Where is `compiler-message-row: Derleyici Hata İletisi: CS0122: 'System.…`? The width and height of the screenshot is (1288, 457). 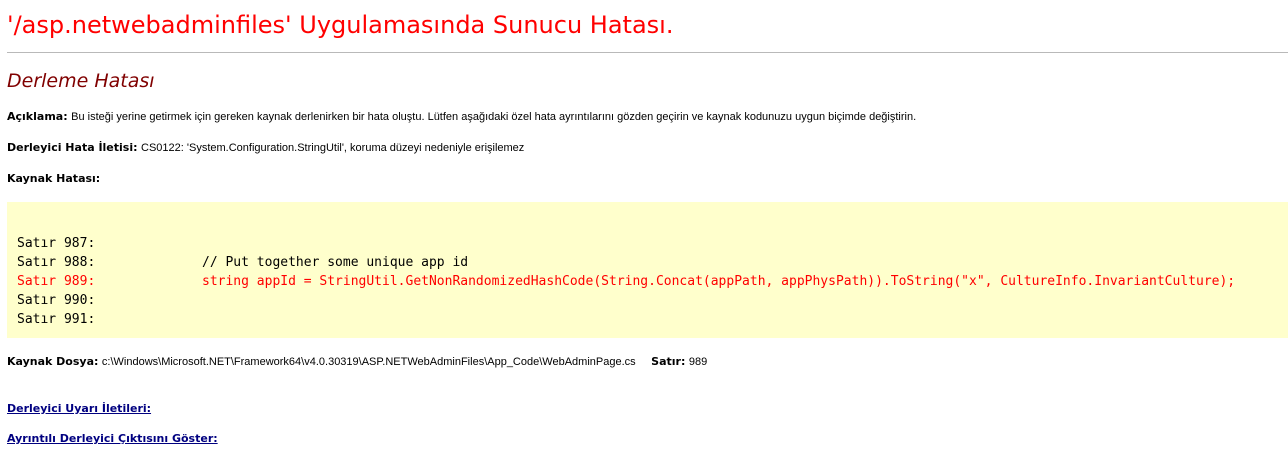
compiler-message-row: Derleyici Hata İletisi: CS0122: 'System.… is located at coordinates (265, 148).